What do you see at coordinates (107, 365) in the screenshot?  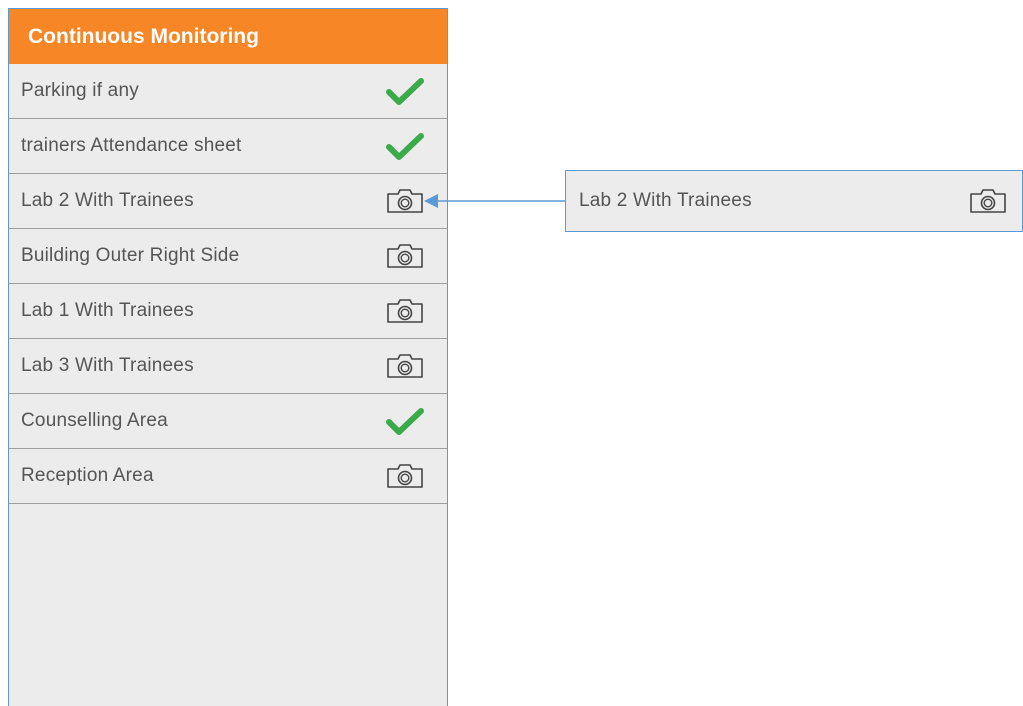 I see `item-label: Lab 3 With Trainees` at bounding box center [107, 365].